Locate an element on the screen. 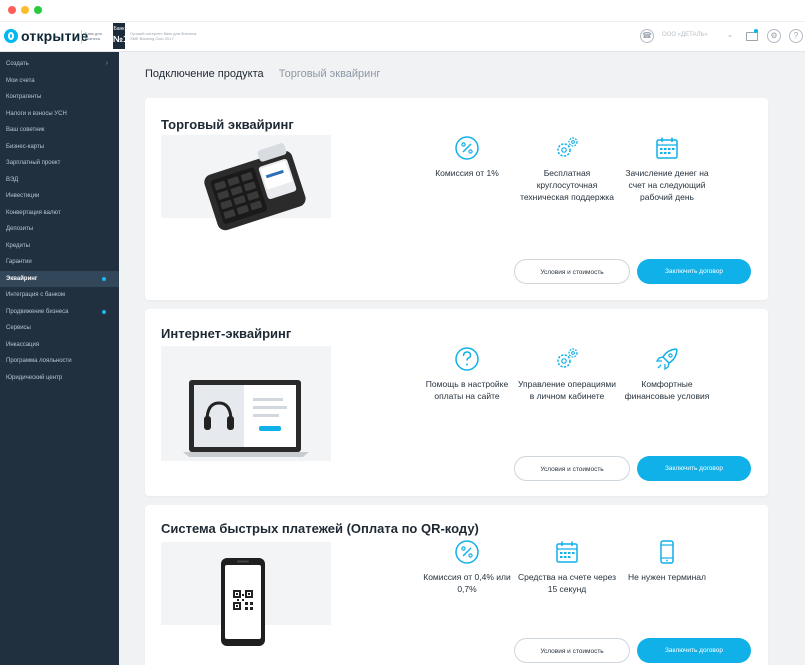 The image size is (805, 665). sidebar-item-label: ВЭД is located at coordinates (12, 179).